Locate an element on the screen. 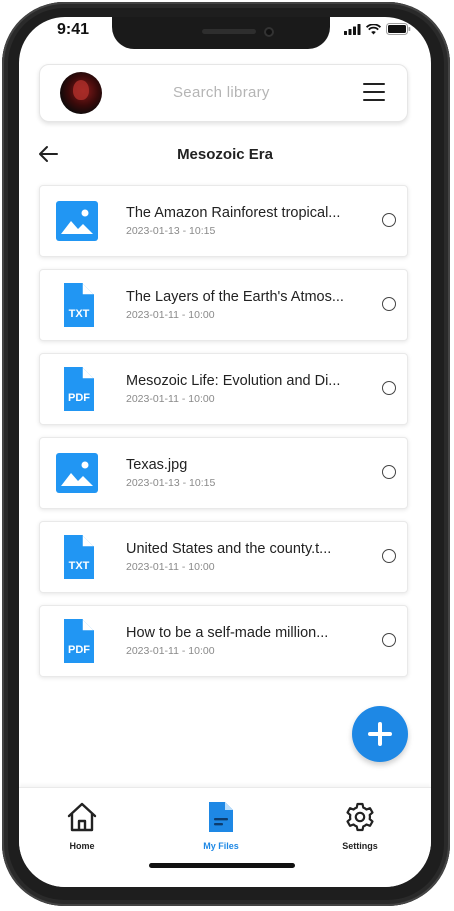 The height and width of the screenshot is (911, 454). nav-label: My Files is located at coordinates (221, 846).